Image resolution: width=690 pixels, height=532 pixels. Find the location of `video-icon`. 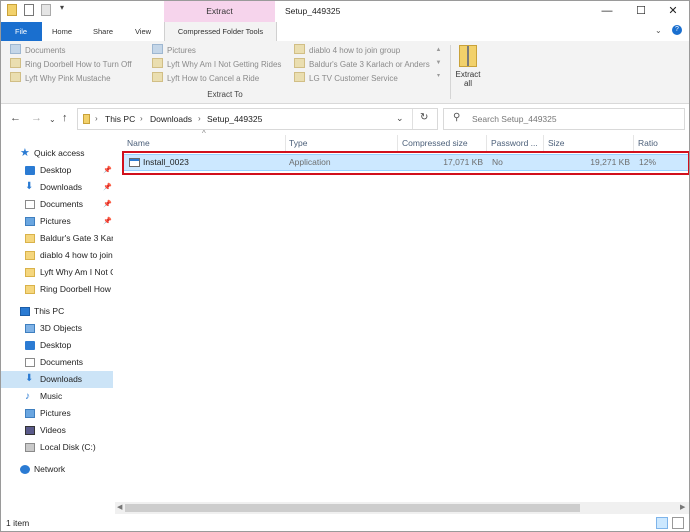

video-icon is located at coordinates (30, 430).